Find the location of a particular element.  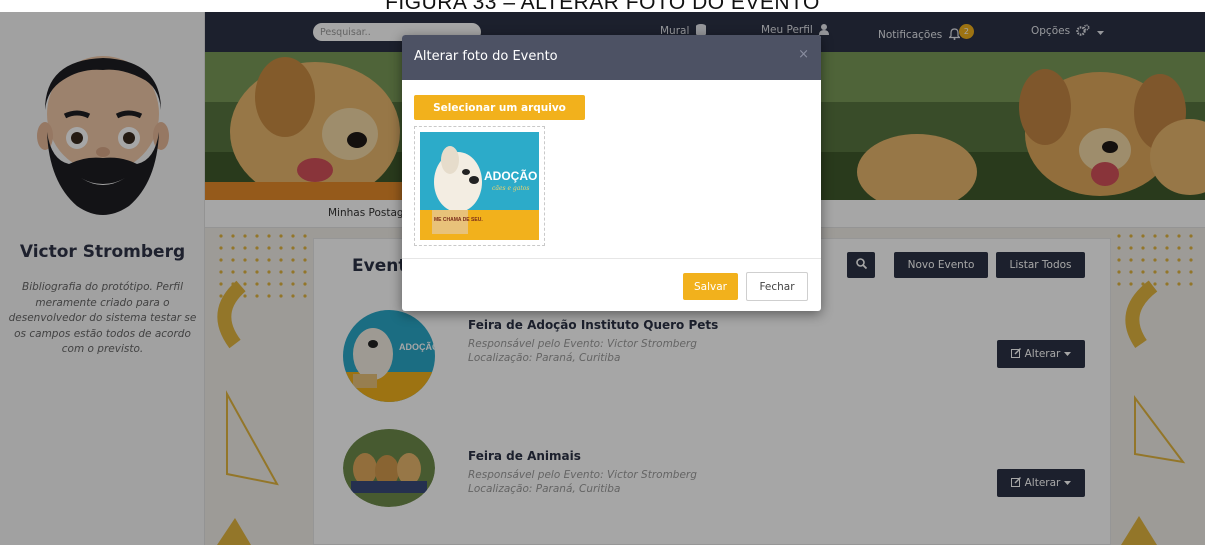

poster-title: ADOÇÃO is located at coordinates (510, 175).